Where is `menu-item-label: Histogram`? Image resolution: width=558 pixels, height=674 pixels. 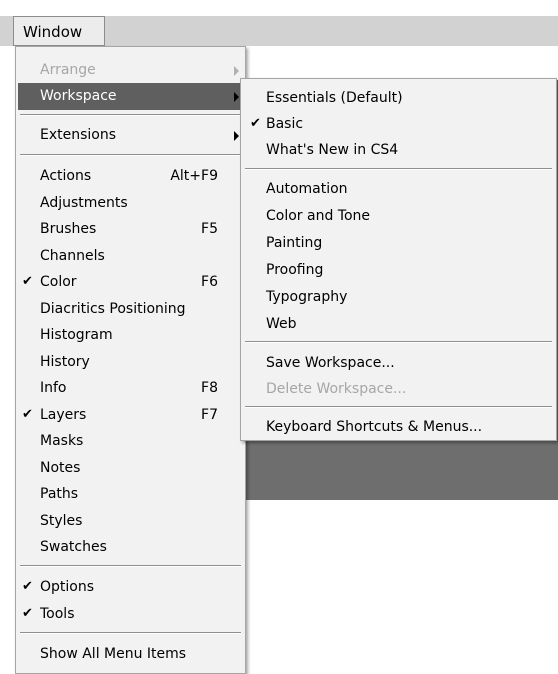
menu-item-label: Histogram is located at coordinates (76, 335).